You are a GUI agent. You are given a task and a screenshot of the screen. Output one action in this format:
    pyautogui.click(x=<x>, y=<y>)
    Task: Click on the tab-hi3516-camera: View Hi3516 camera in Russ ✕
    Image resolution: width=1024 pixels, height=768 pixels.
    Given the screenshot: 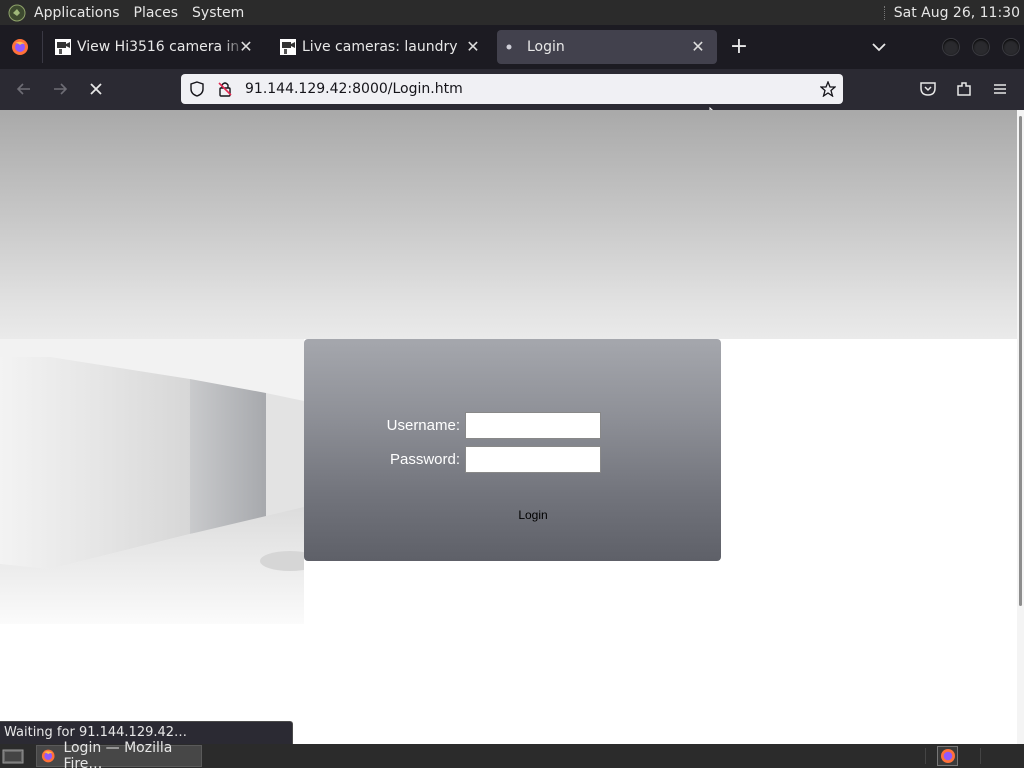 What is the action you would take?
    pyautogui.click(x=154, y=47)
    